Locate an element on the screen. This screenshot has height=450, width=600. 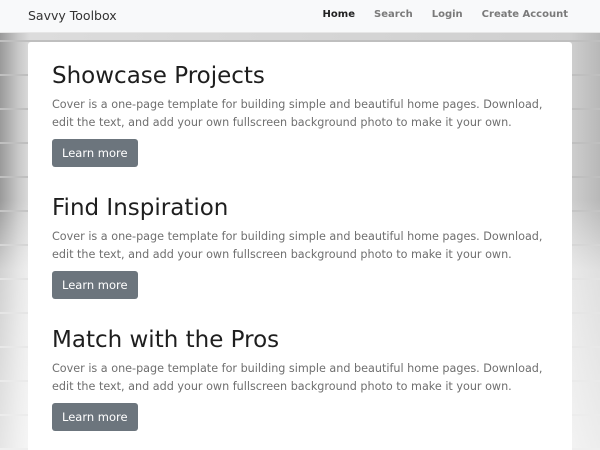
nav-link-login: Login is located at coordinates (447, 14).